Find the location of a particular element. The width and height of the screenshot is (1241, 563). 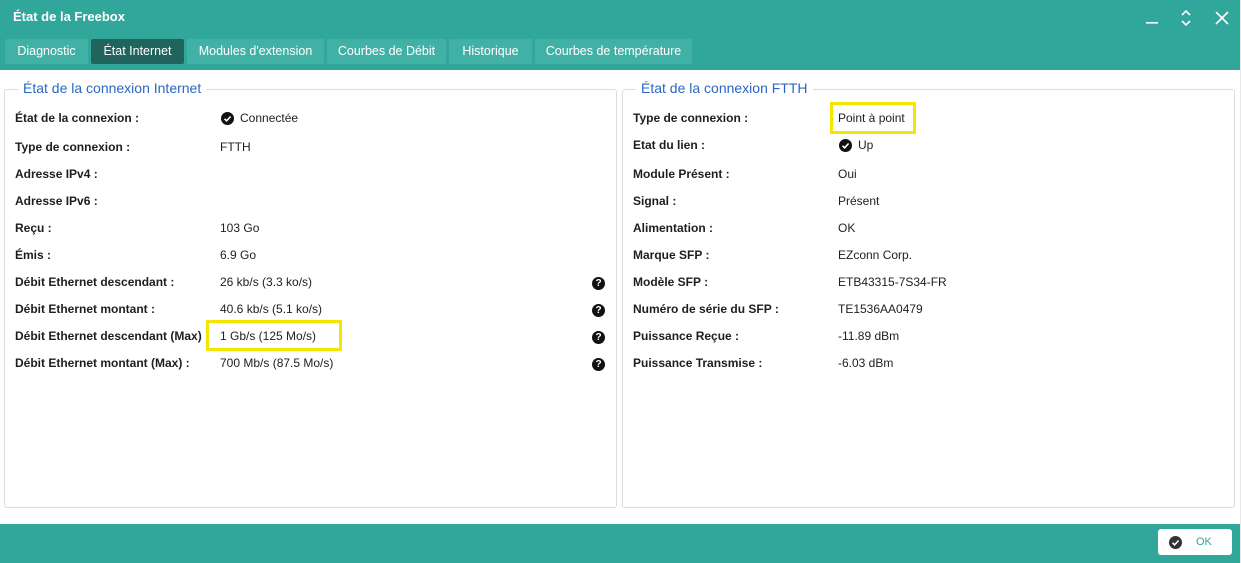

value-emis: 6.9 Go is located at coordinates (238, 255).